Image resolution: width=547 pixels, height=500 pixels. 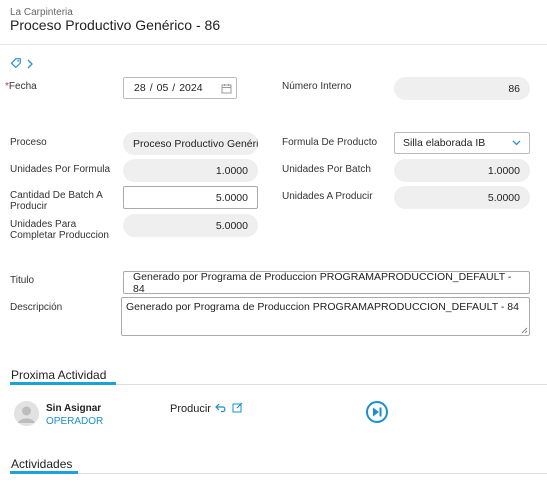 What do you see at coordinates (28, 142) in the screenshot?
I see `proceso-label: Proceso` at bounding box center [28, 142].